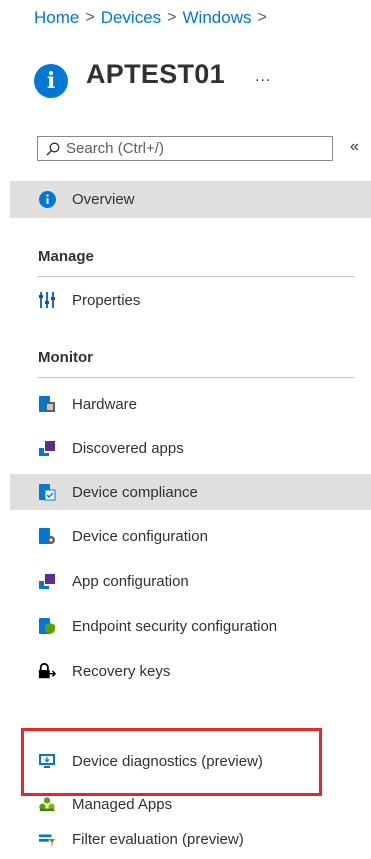 The height and width of the screenshot is (859, 371). Describe the element at coordinates (51, 81) in the screenshot. I see `info-icon: i` at that location.